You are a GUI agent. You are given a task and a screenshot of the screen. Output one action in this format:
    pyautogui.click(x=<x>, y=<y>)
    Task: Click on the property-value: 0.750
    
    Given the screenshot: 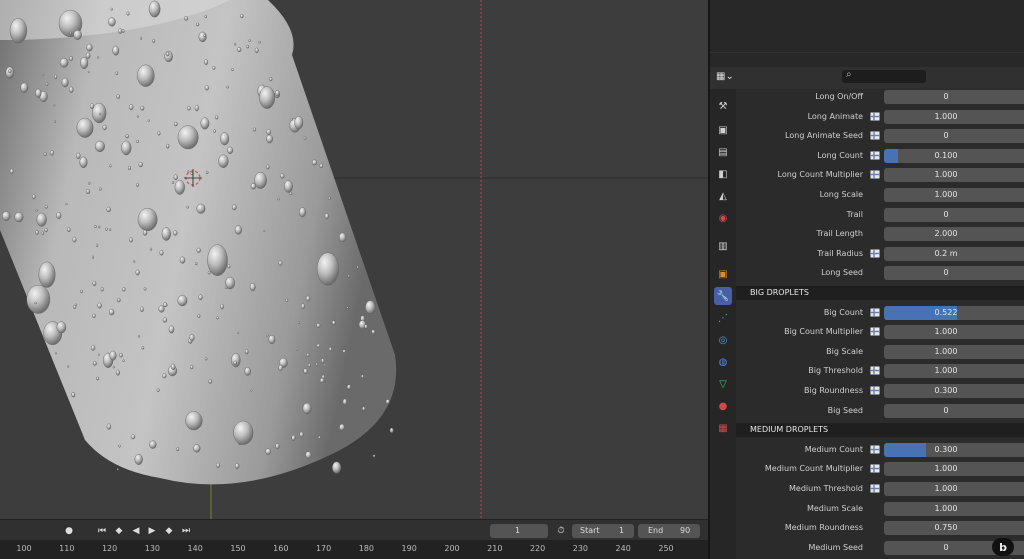 What is the action you would take?
    pyautogui.click(x=946, y=528)
    